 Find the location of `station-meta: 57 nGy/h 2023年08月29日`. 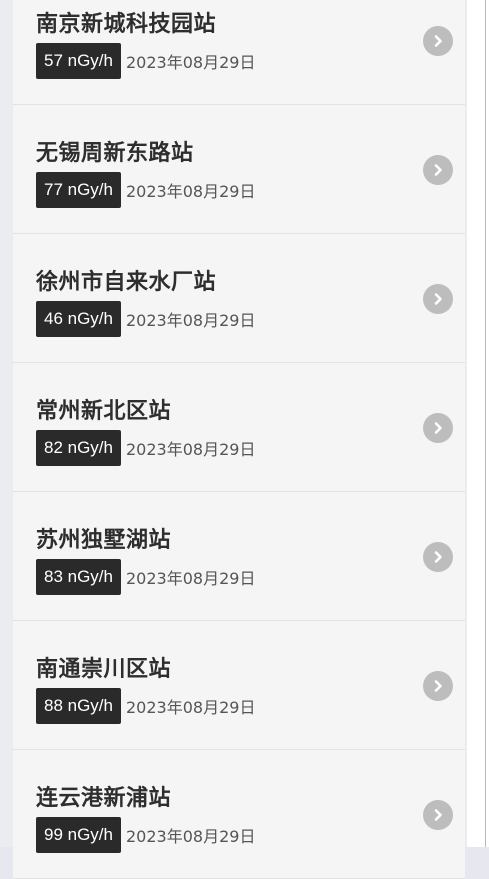

station-meta: 57 nGy/h 2023年08月29日 is located at coordinates (145, 61).